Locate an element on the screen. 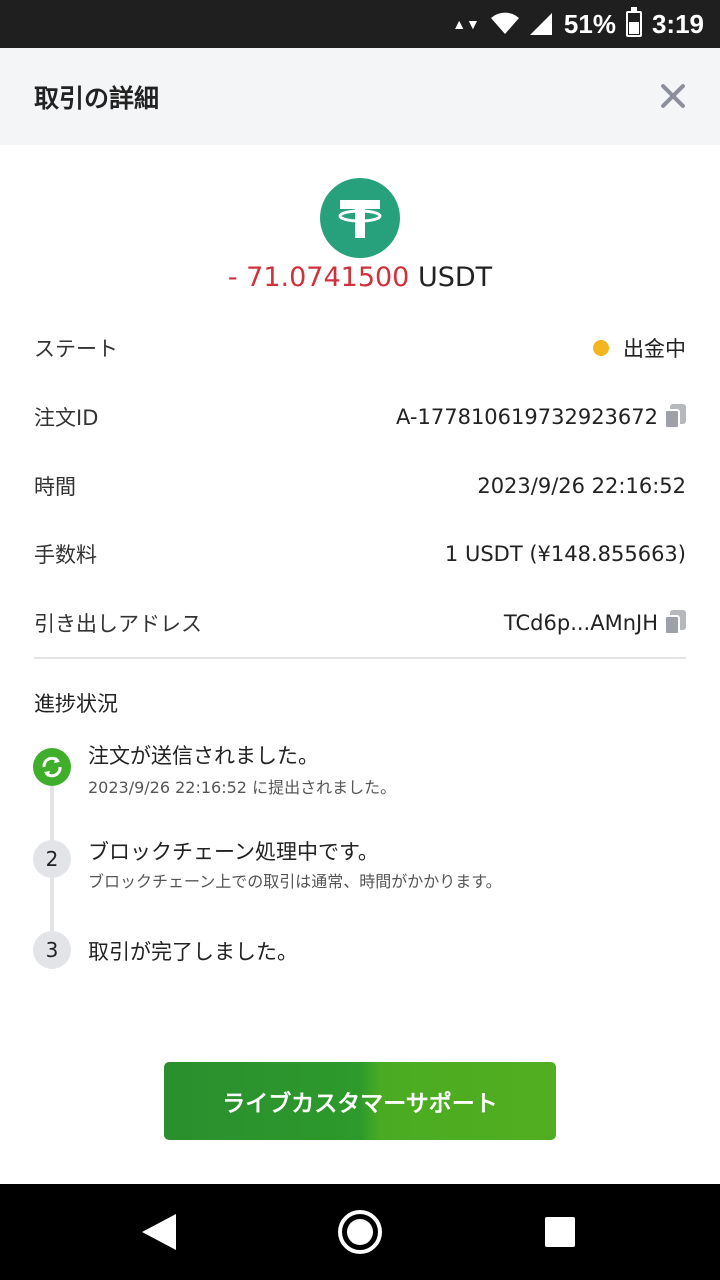  step-1-title: 注文が送信されました。 is located at coordinates (203, 756).